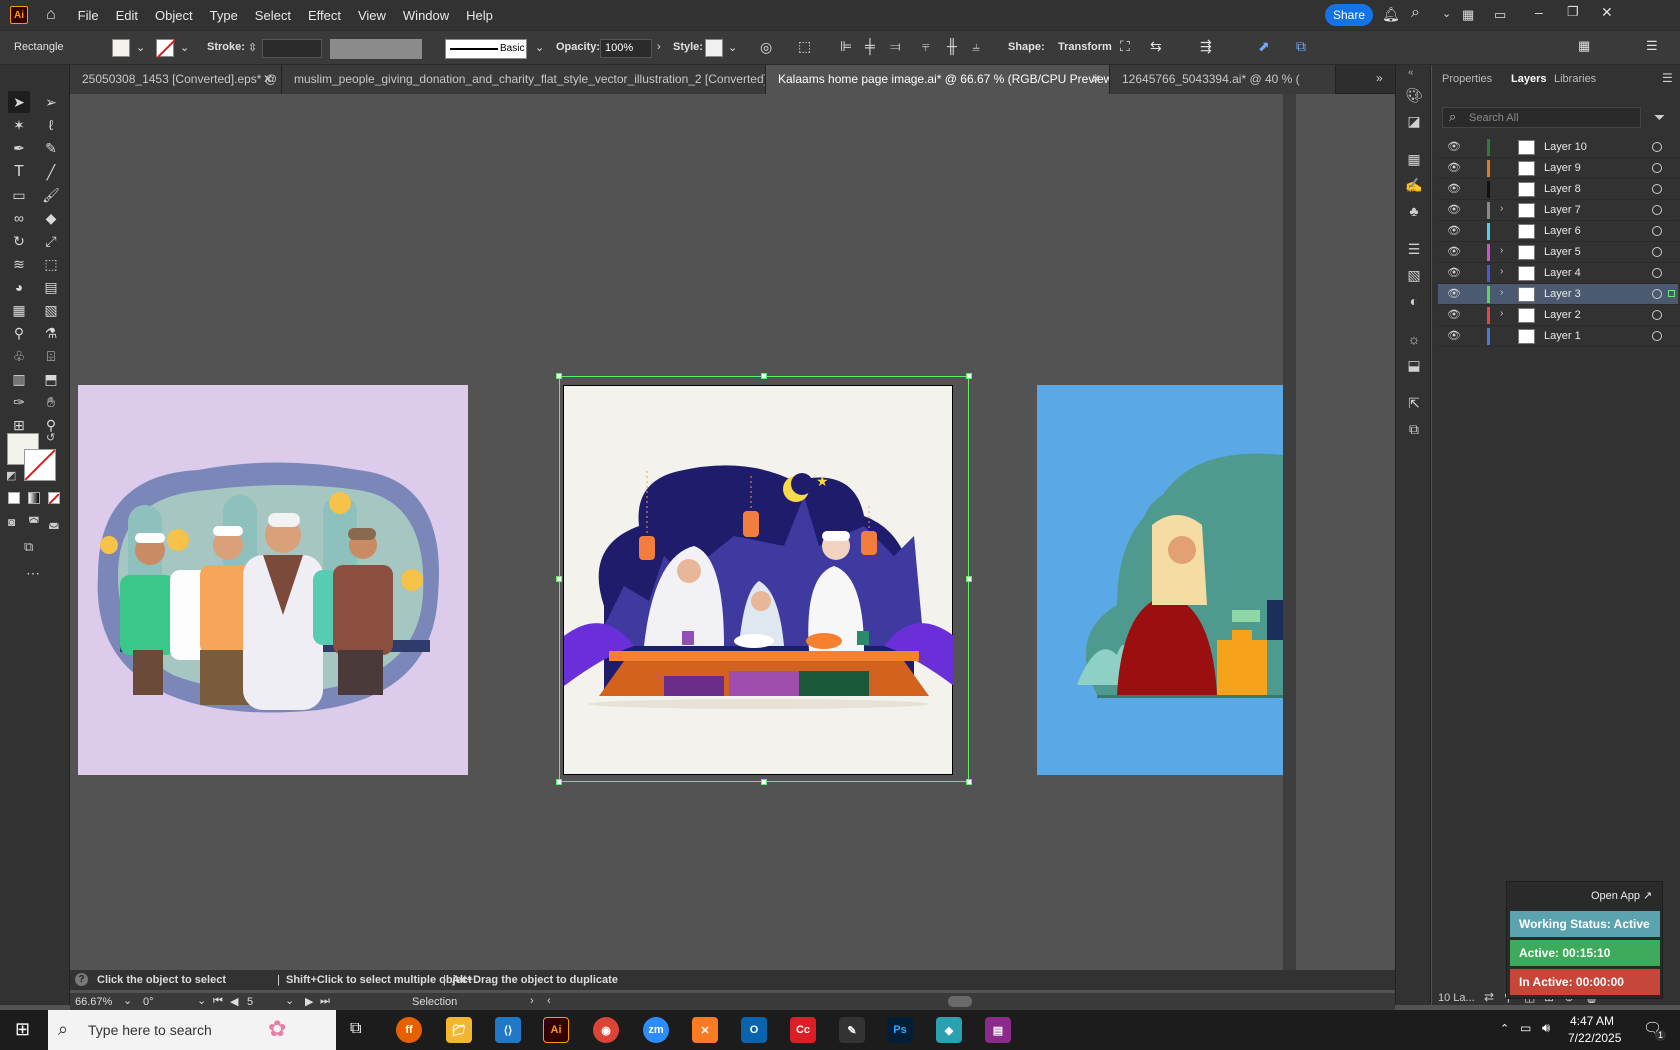  What do you see at coordinates (19, 218) in the screenshot?
I see `shaper-tool-icon: ∞` at bounding box center [19, 218].